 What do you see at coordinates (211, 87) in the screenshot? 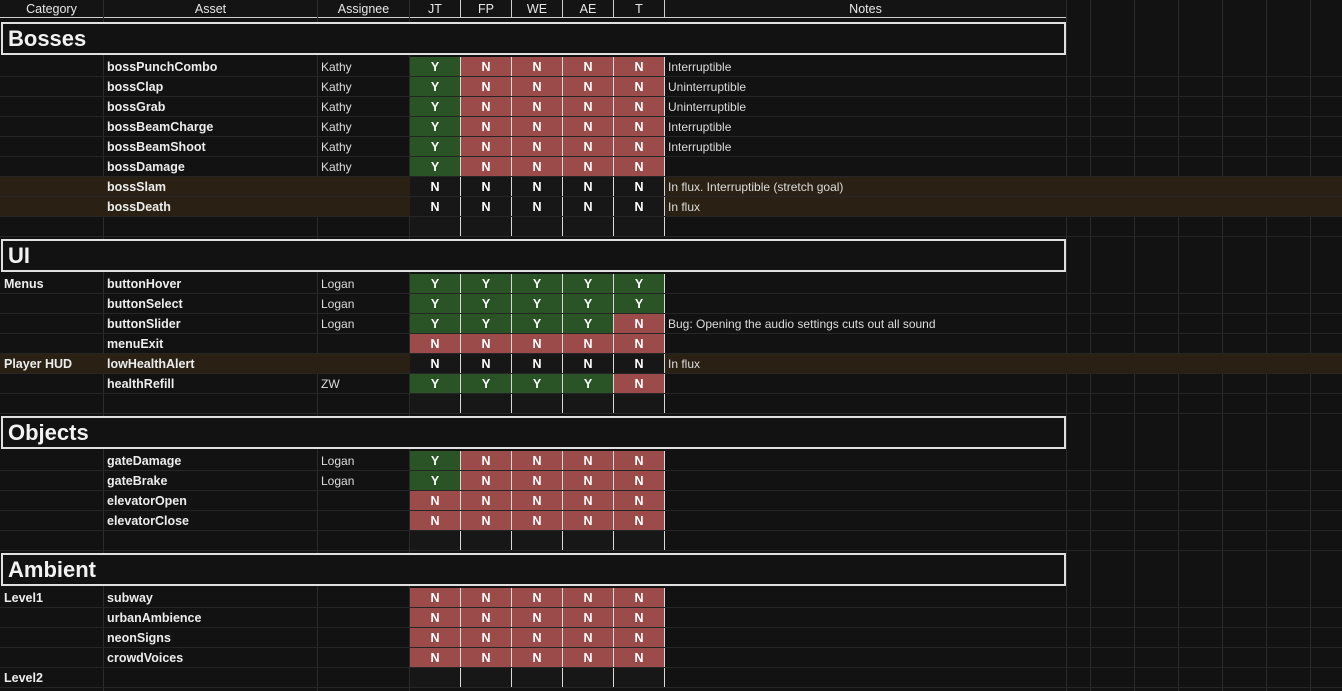
I see `asset-cell: bossClap` at bounding box center [211, 87].